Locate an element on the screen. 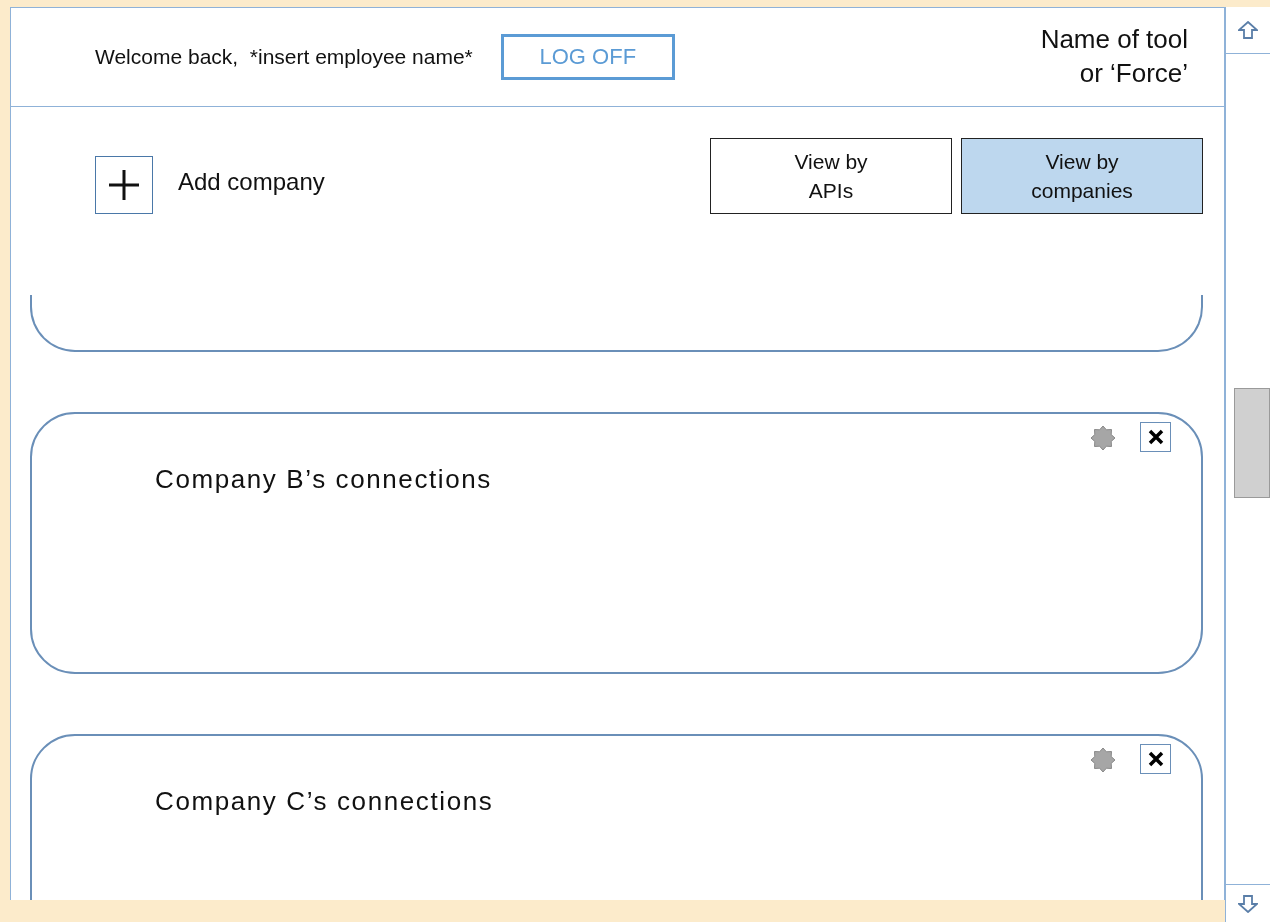 The image size is (1270, 922). card-title: Company C’s connections is located at coordinates (324, 801).